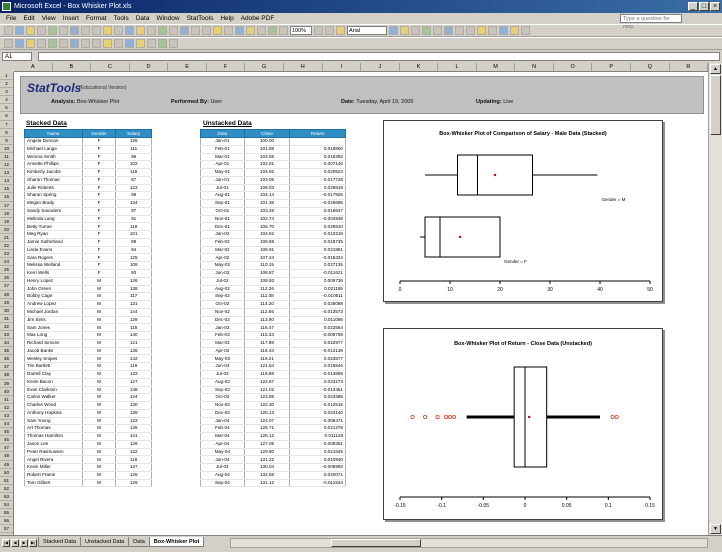  Describe the element at coordinates (99, 133) in the screenshot. I see `column-header: Gender` at that location.